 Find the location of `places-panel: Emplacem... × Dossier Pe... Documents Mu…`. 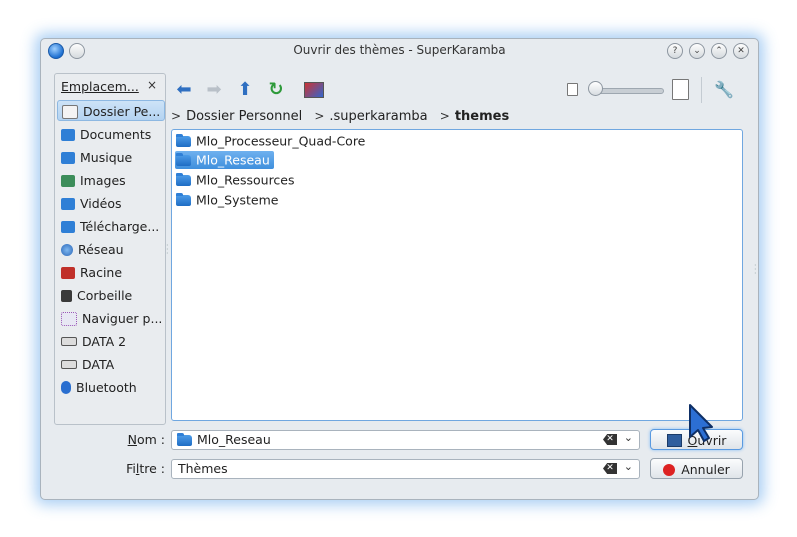

places-panel: Emplacem... × Dossier Pe... Documents Mu… is located at coordinates (110, 249).